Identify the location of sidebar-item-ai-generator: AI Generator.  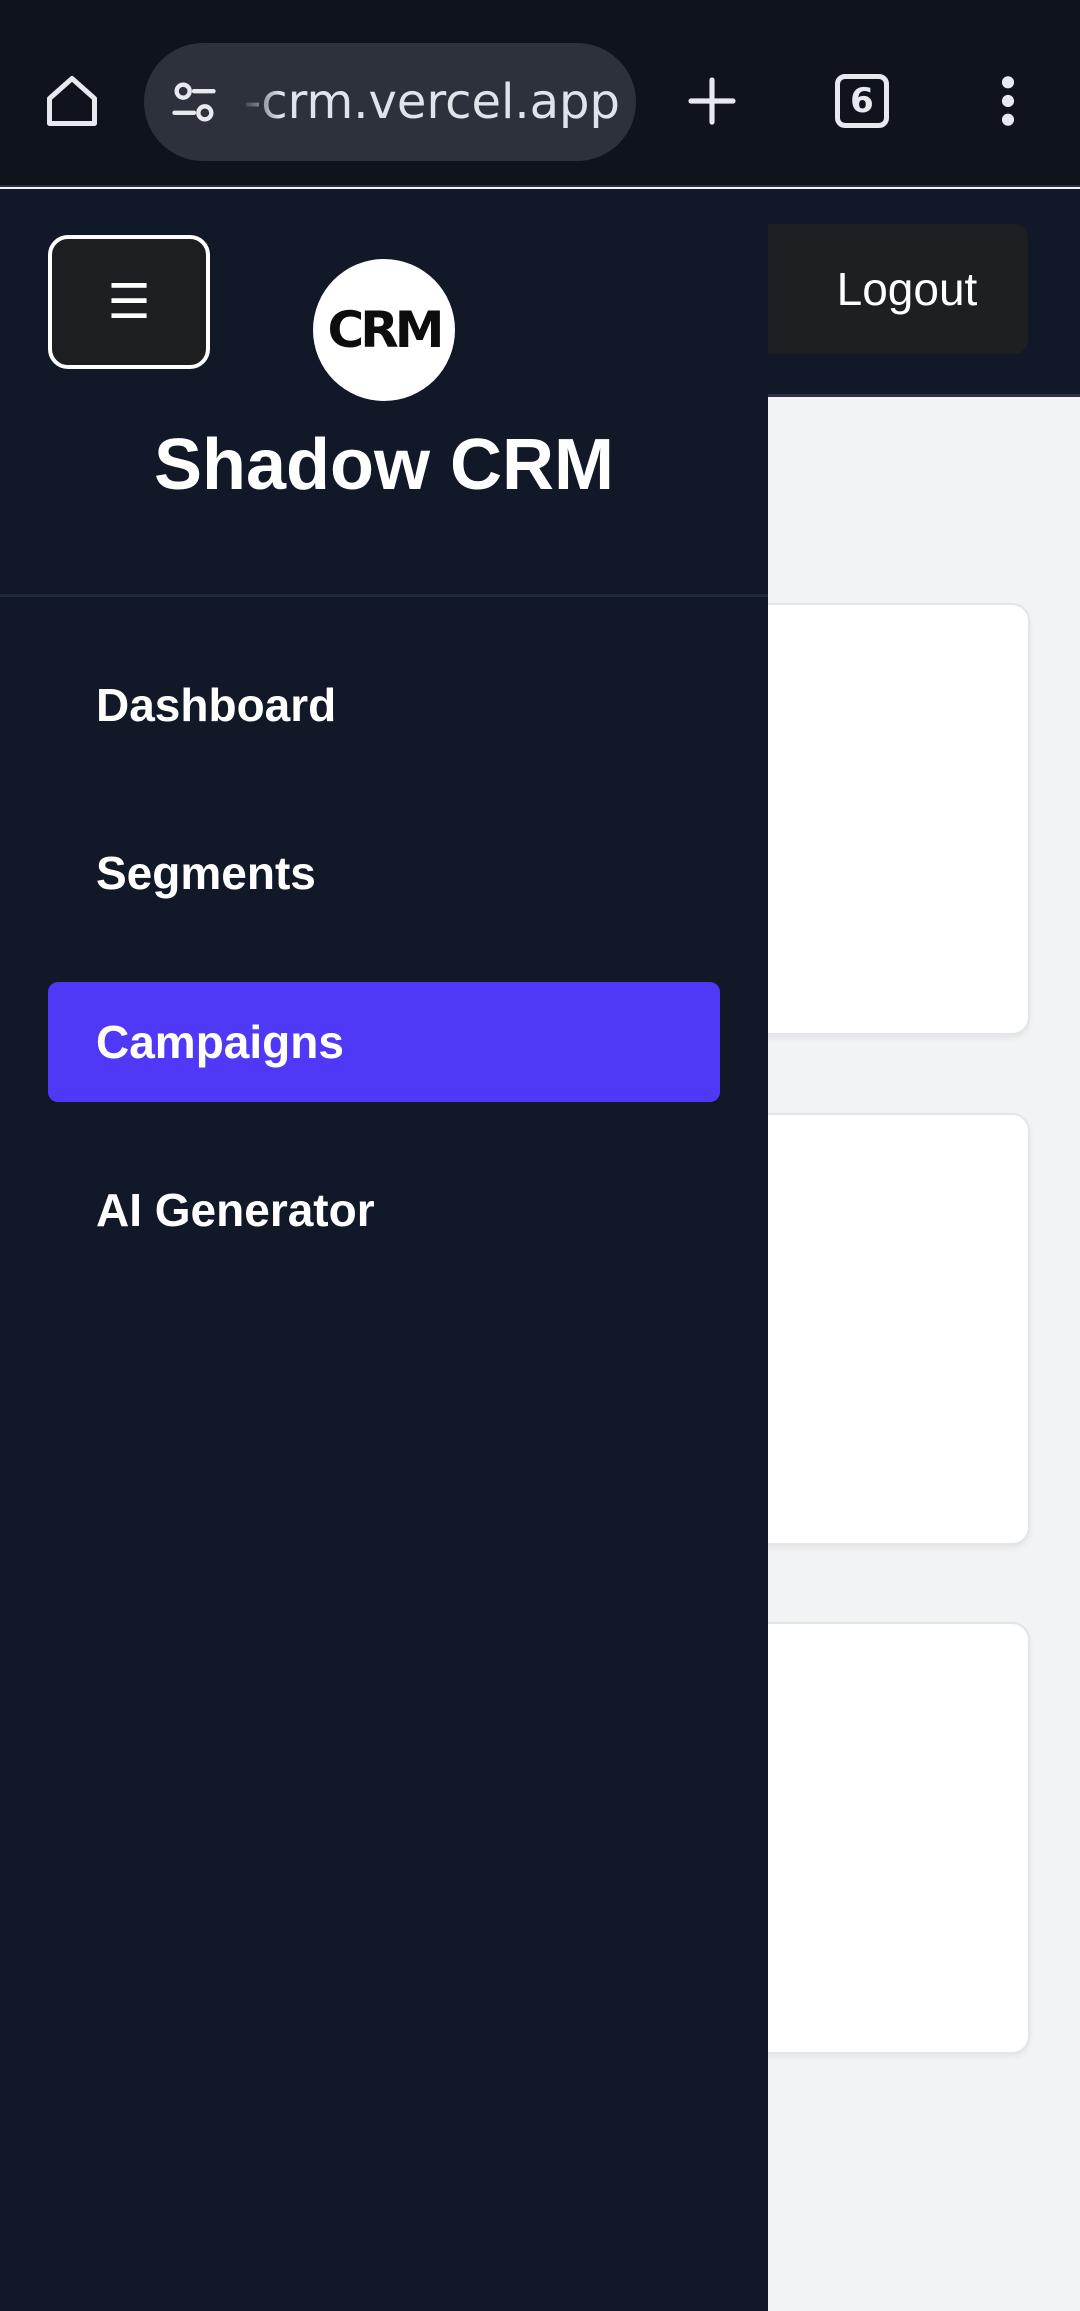
(384, 1210).